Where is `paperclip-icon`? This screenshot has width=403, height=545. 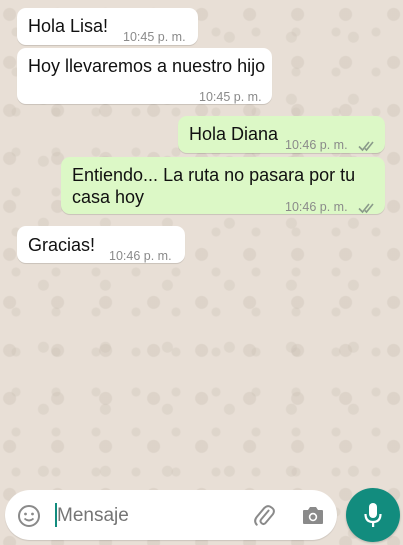
paperclip-icon is located at coordinates (264, 518).